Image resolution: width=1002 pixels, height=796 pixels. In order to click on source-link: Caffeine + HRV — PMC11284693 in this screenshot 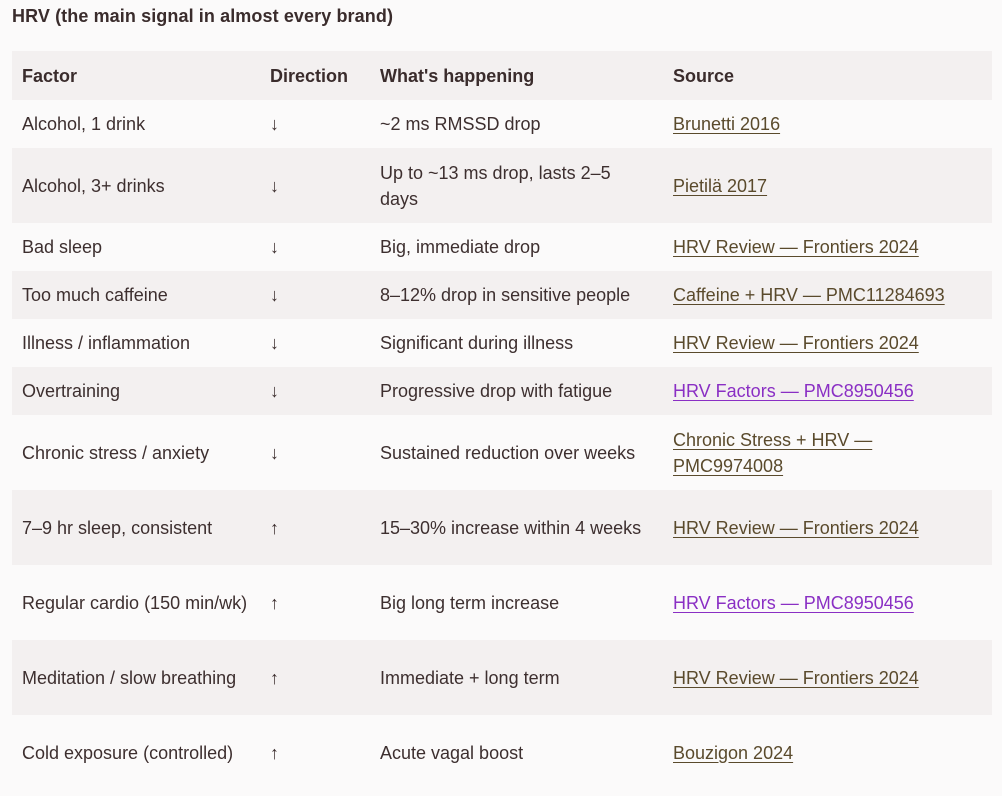, I will do `click(809, 295)`.